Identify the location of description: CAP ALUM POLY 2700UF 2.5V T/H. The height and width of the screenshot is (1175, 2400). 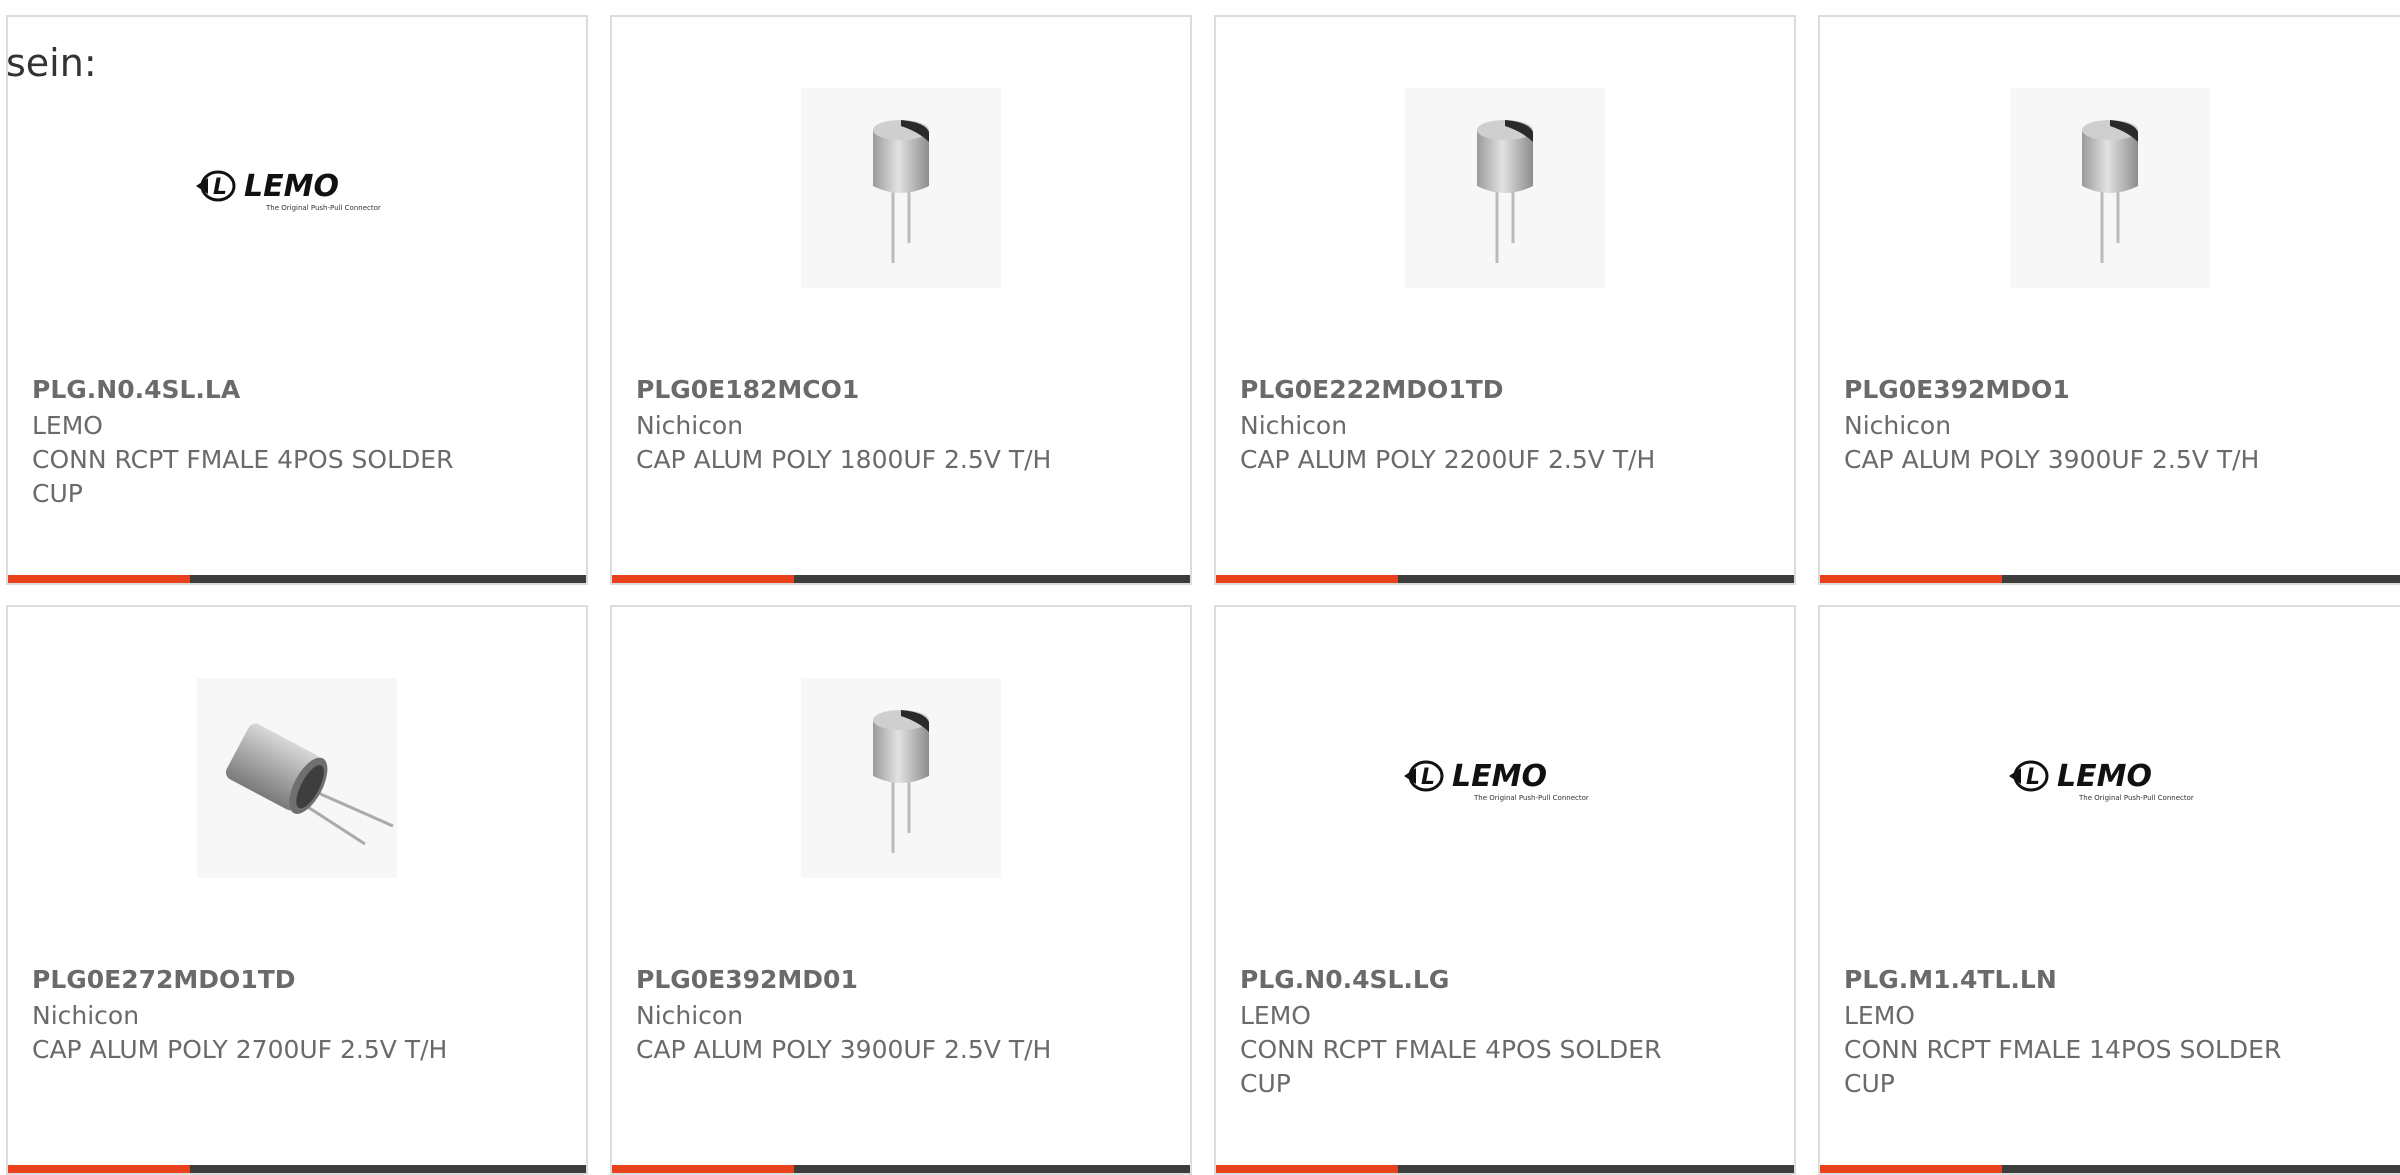
(240, 1049).